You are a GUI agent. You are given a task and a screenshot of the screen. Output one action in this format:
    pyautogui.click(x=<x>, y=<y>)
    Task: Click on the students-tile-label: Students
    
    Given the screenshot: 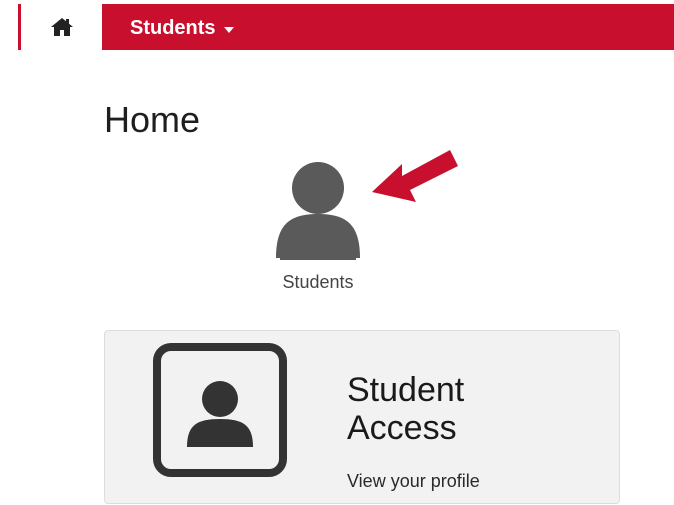 What is the action you would take?
    pyautogui.click(x=318, y=282)
    